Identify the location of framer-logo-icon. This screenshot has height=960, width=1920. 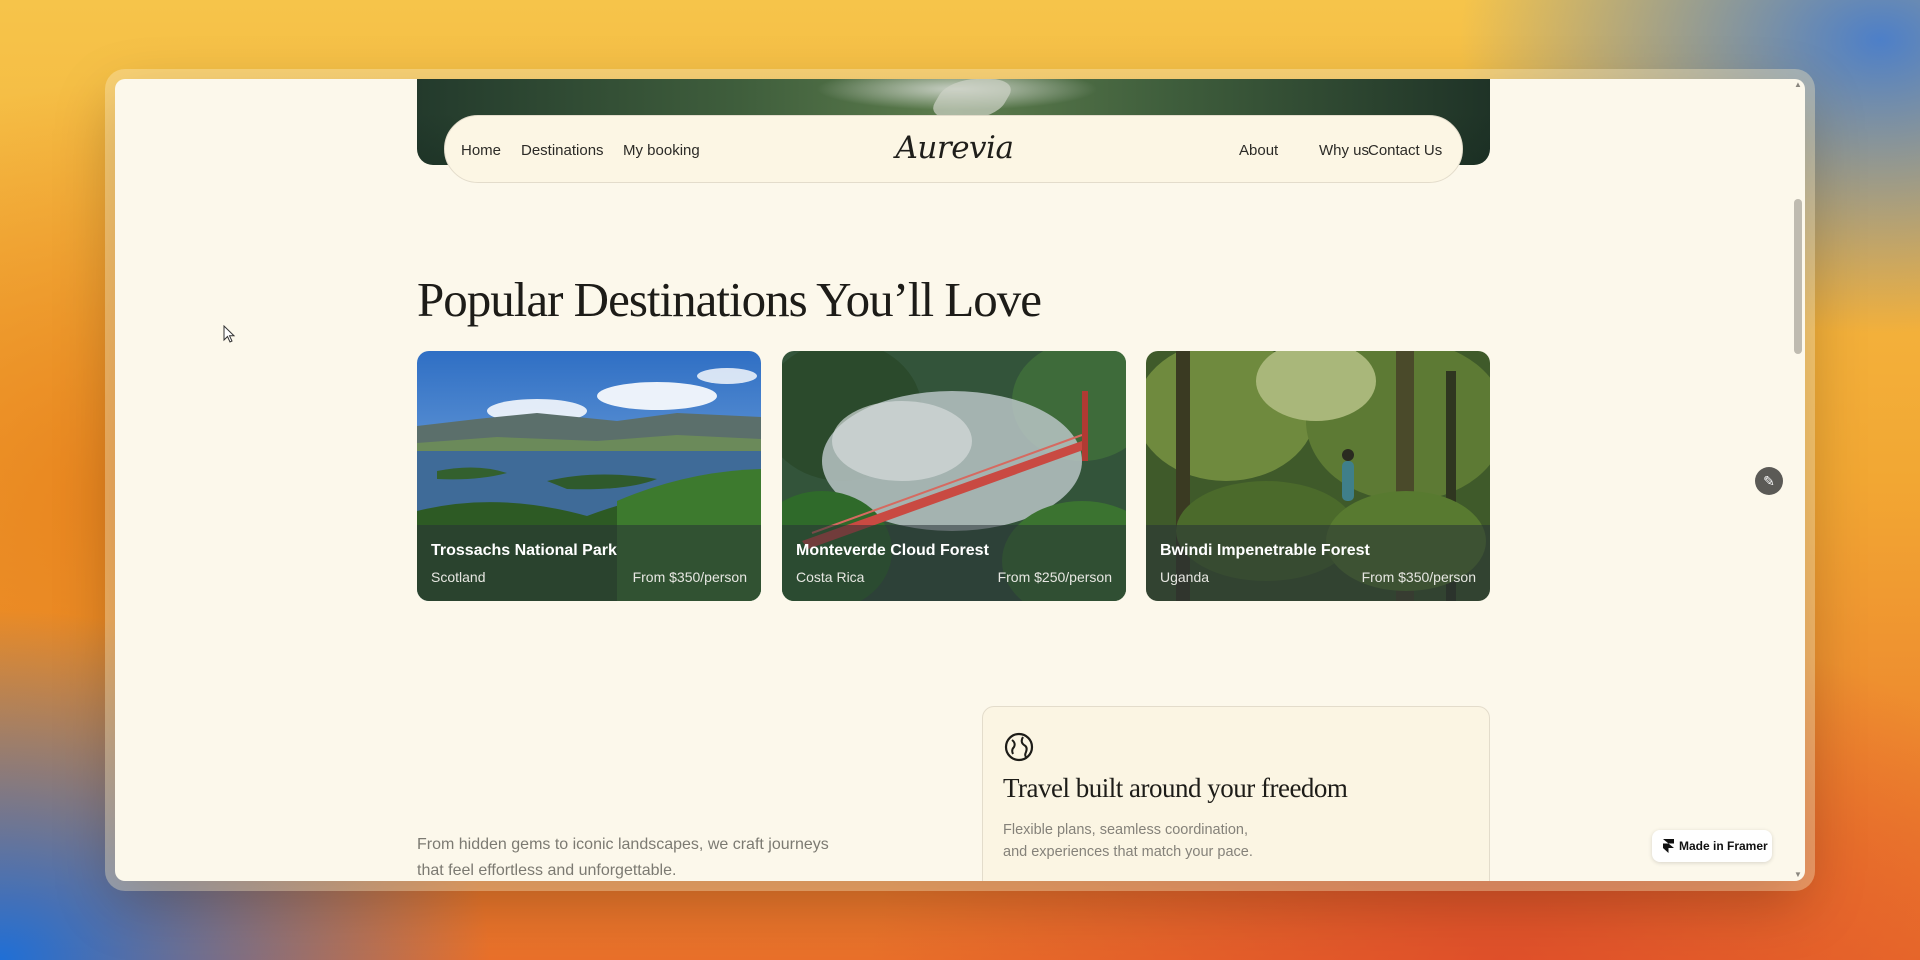
(1668, 846).